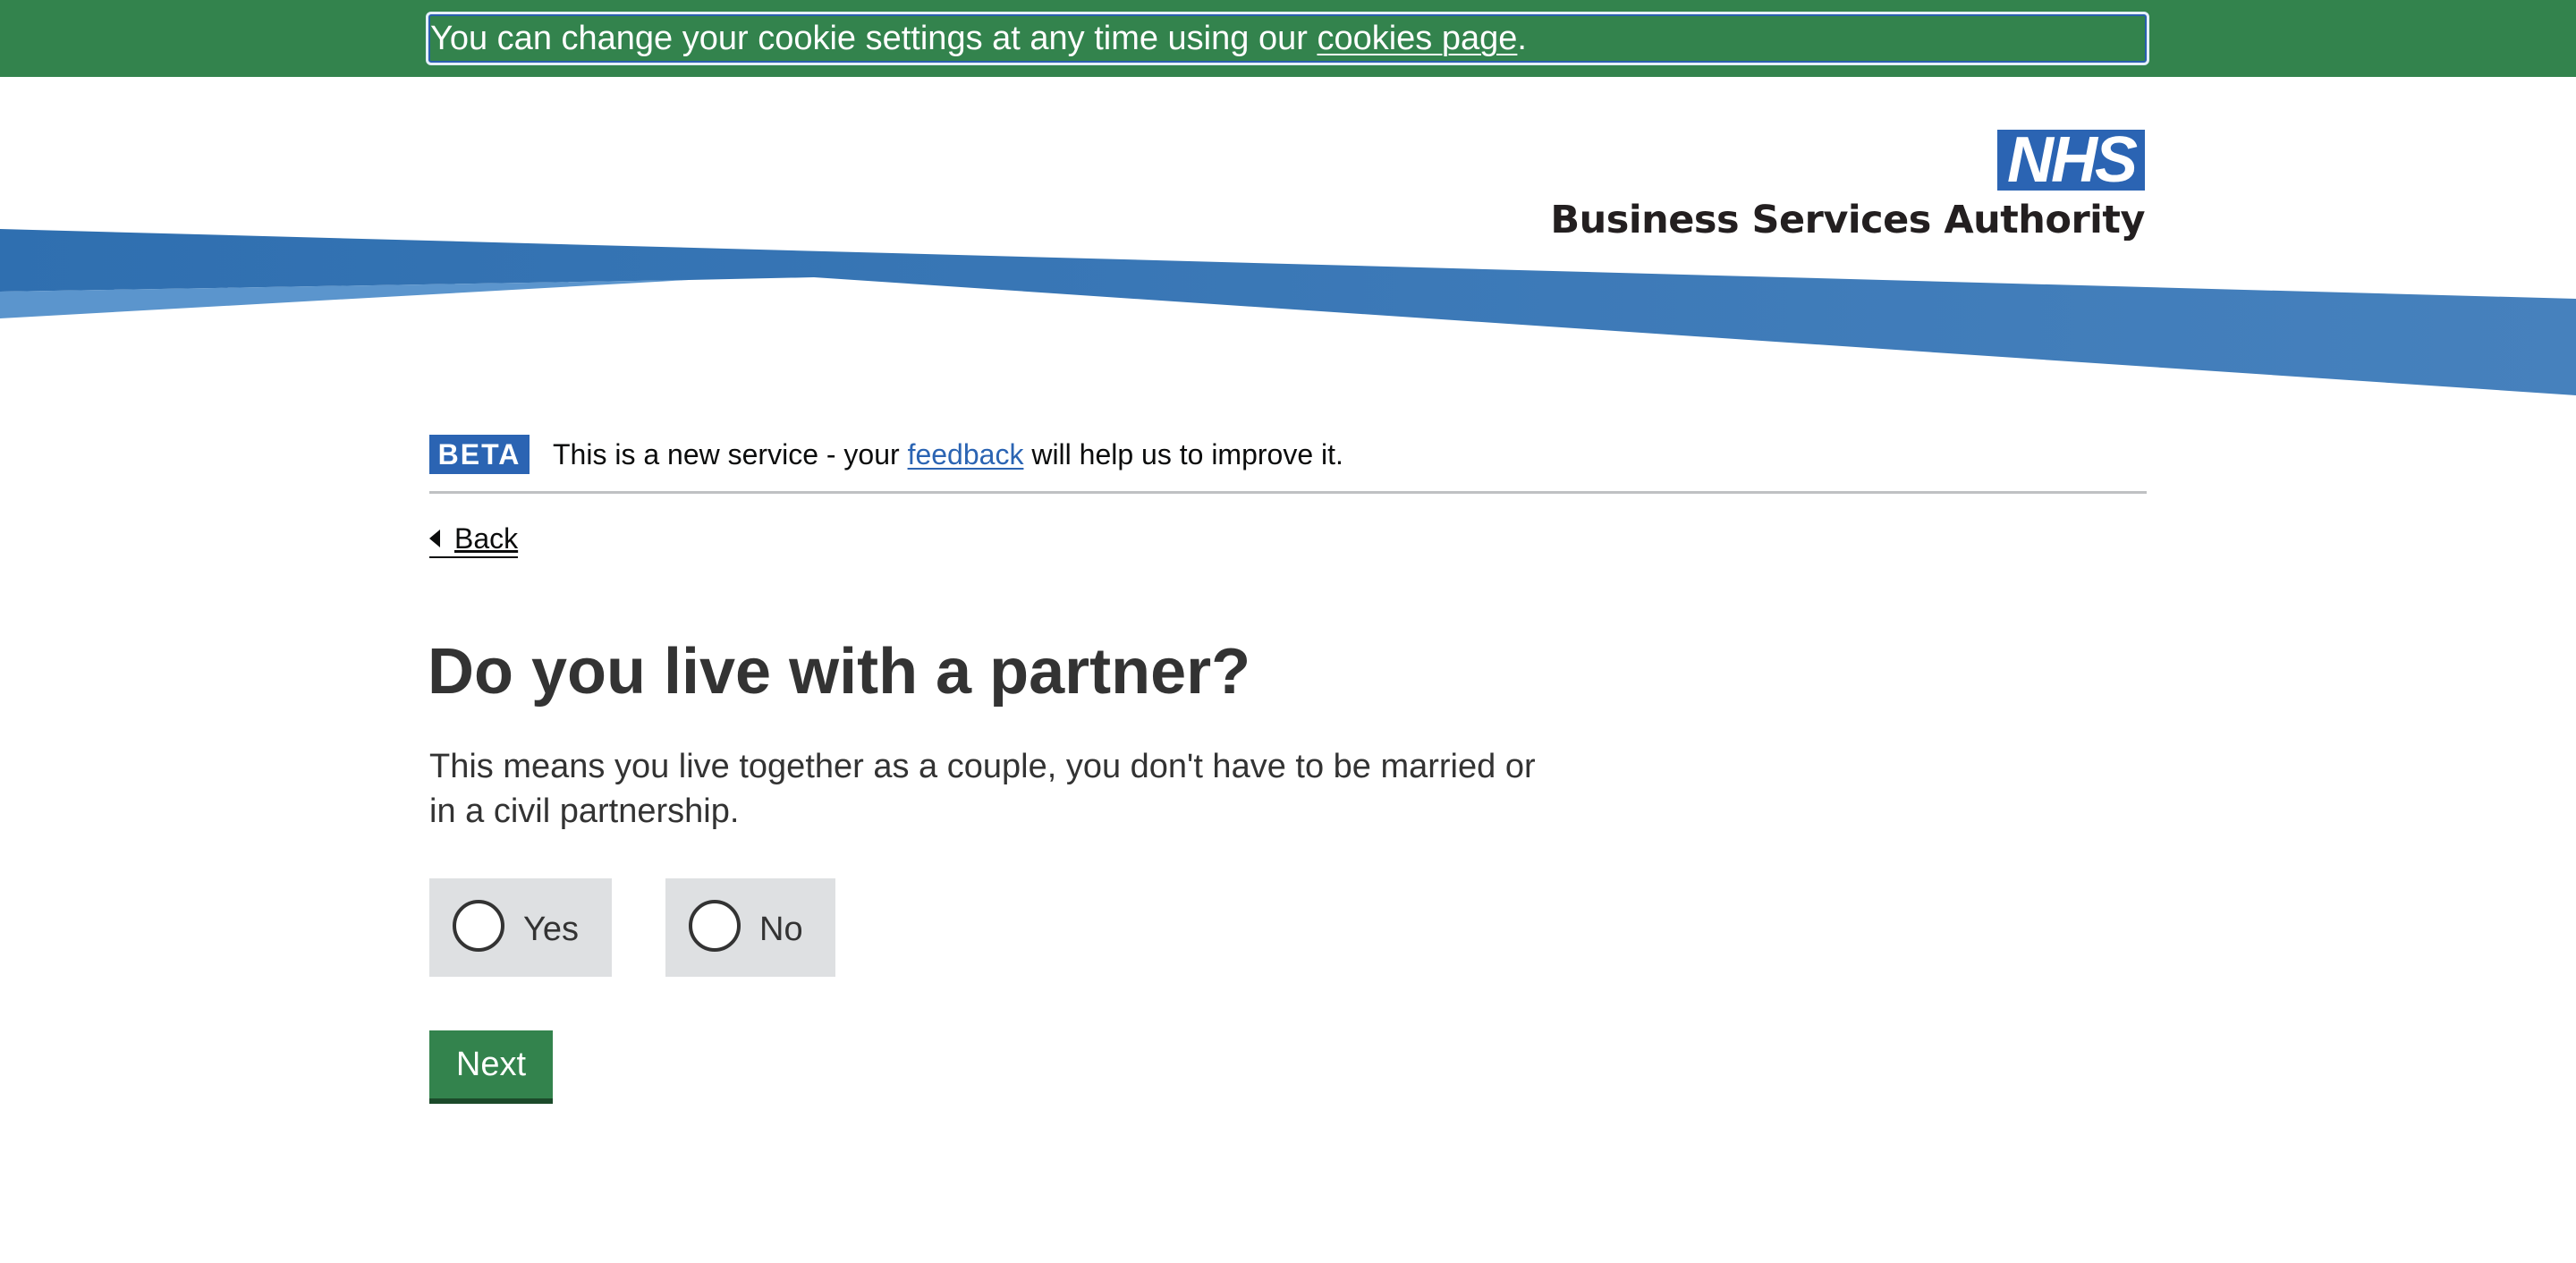 The height and width of the screenshot is (1263, 2576). Describe the element at coordinates (491, 1067) in the screenshot. I see `next-button: Next` at that location.